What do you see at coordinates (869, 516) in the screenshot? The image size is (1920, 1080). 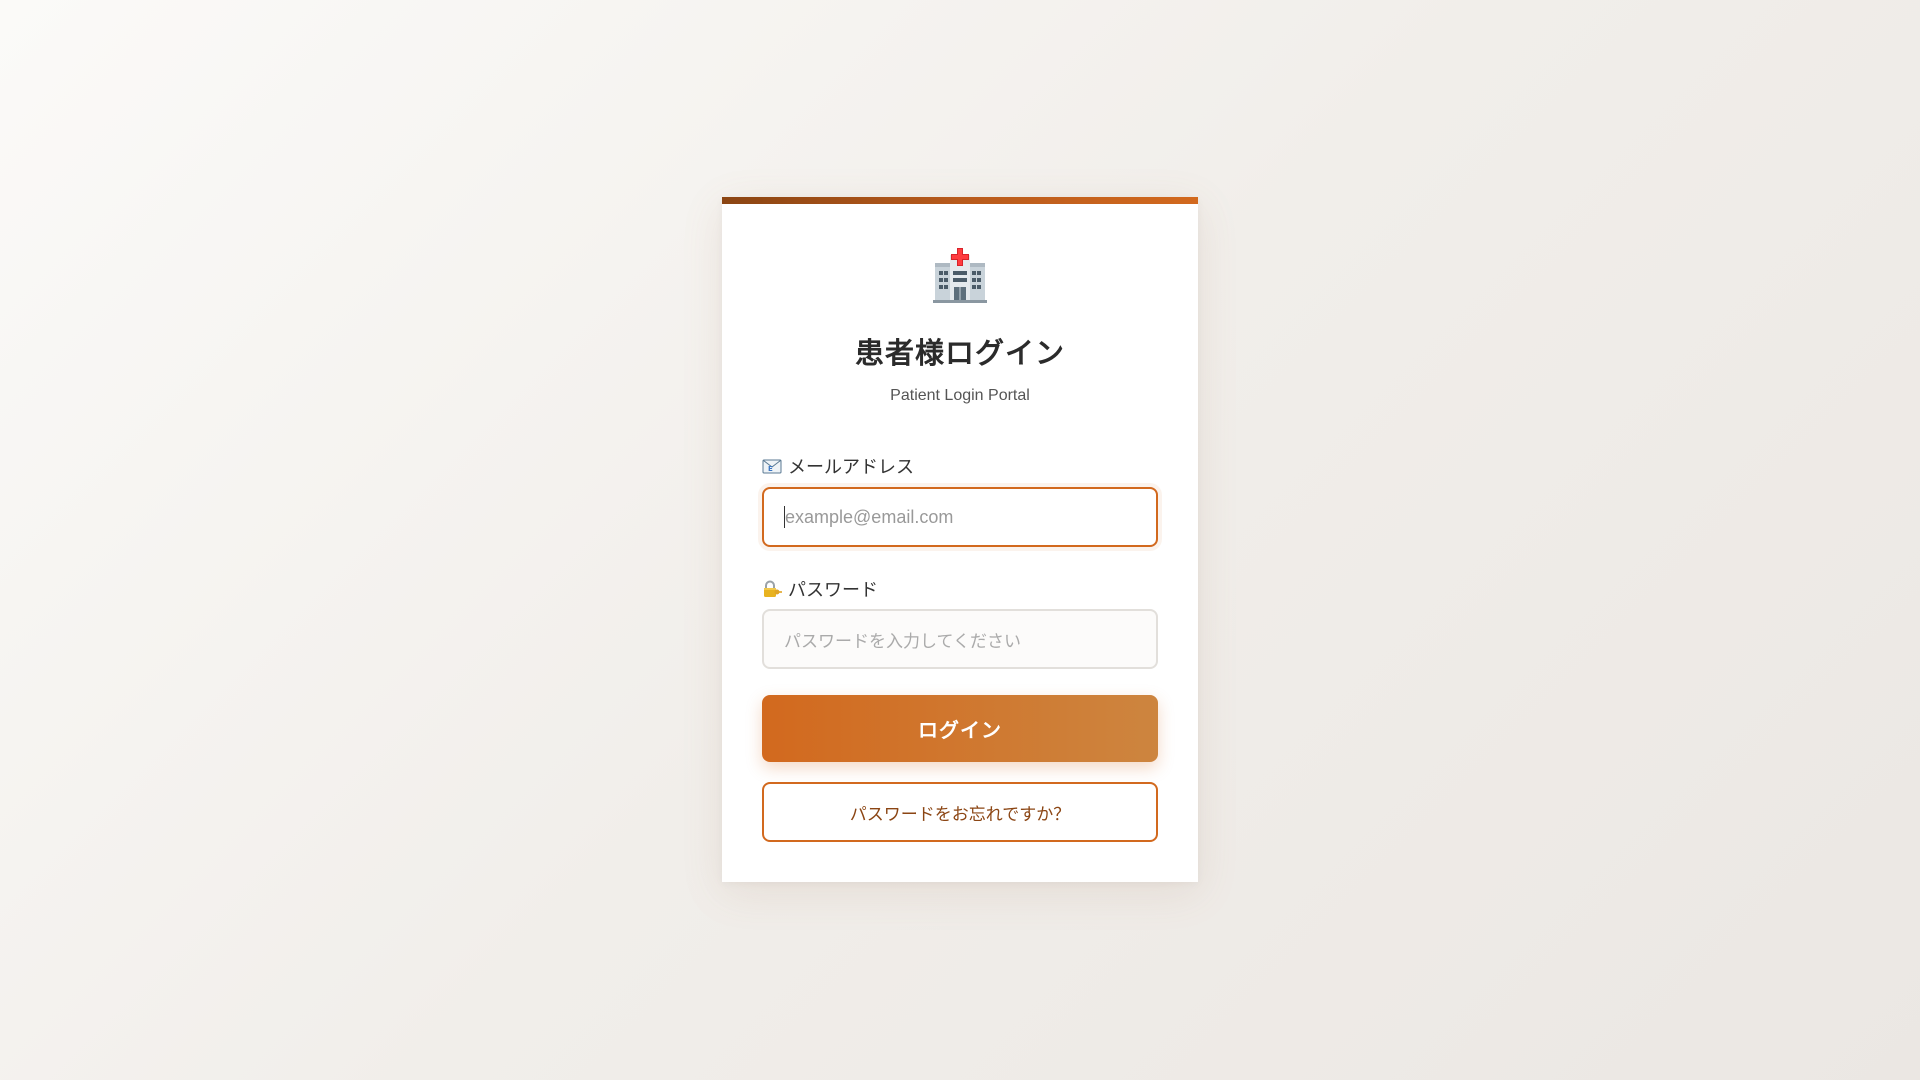 I see `email-placeholder: example@email.com` at bounding box center [869, 516].